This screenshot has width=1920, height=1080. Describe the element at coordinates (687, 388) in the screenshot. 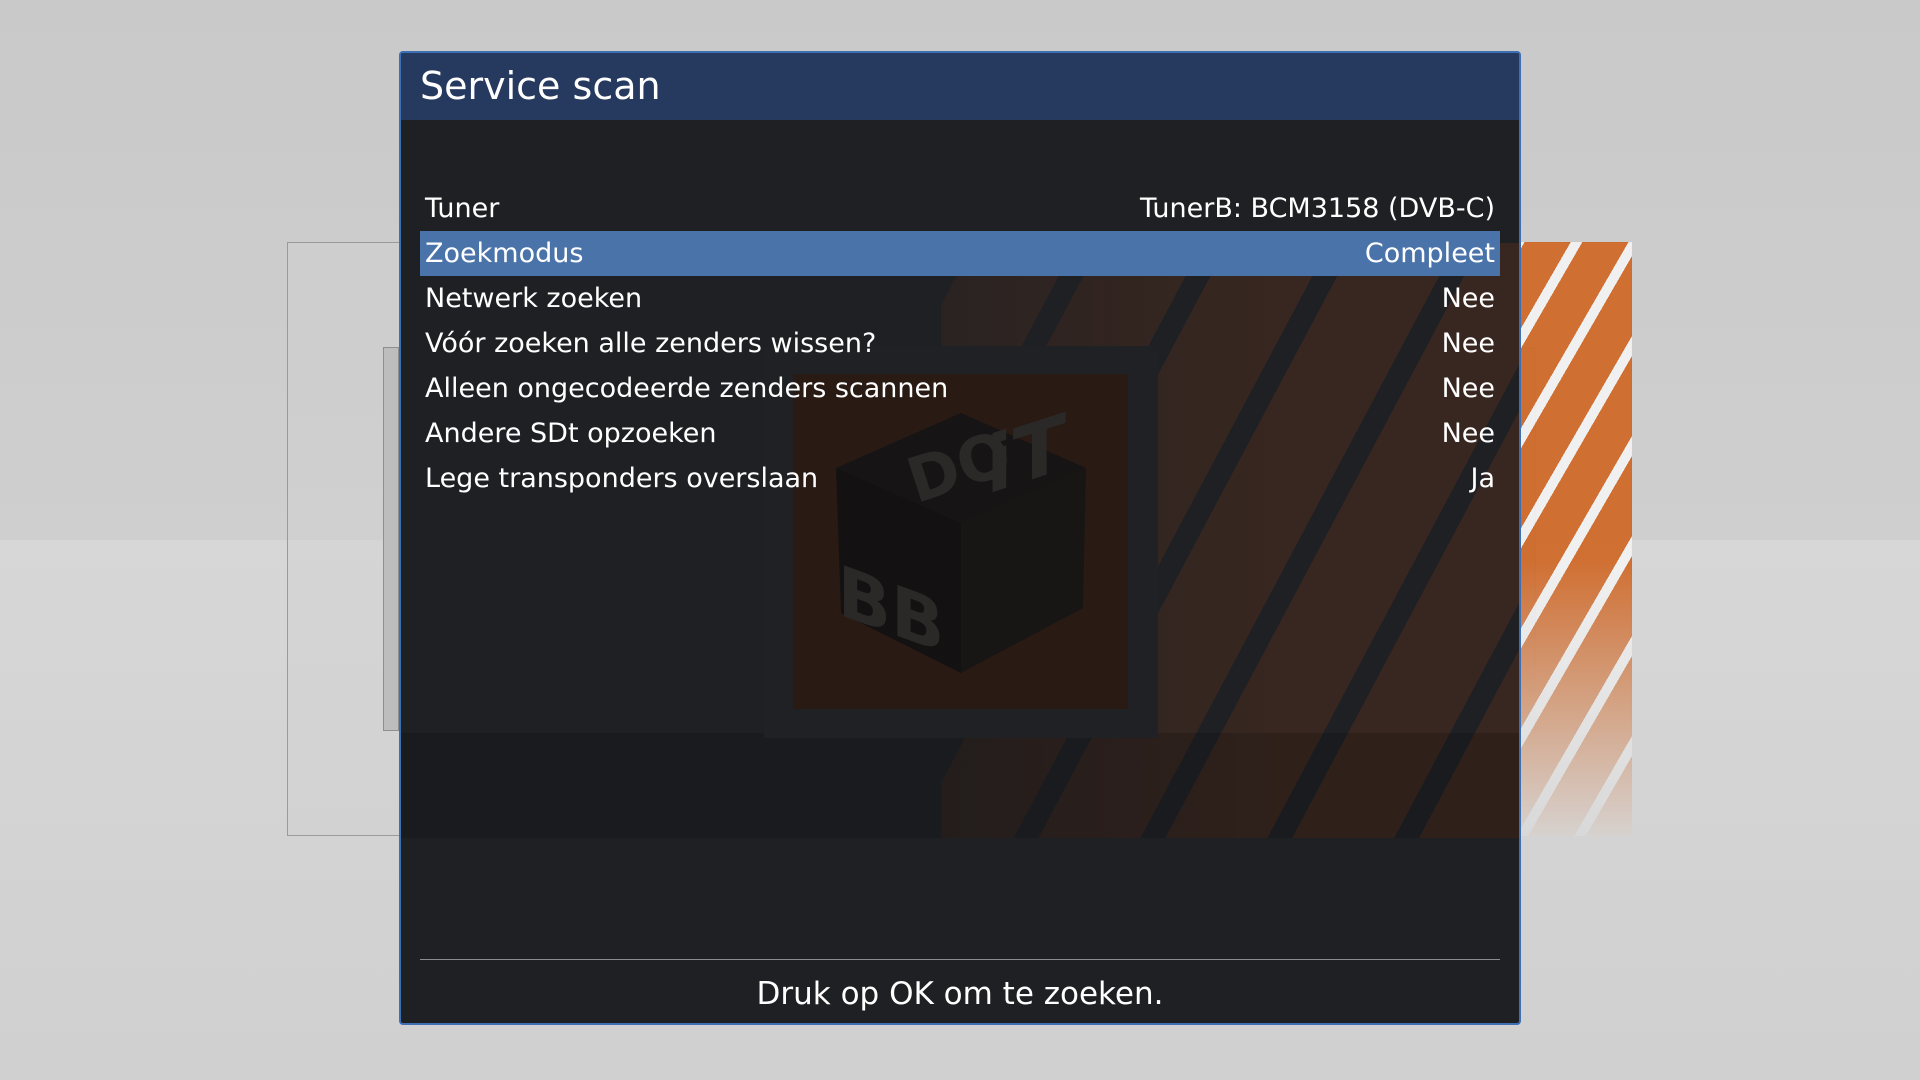

I see `setting-label: Alleen ongecodeerde zenders scannen` at that location.